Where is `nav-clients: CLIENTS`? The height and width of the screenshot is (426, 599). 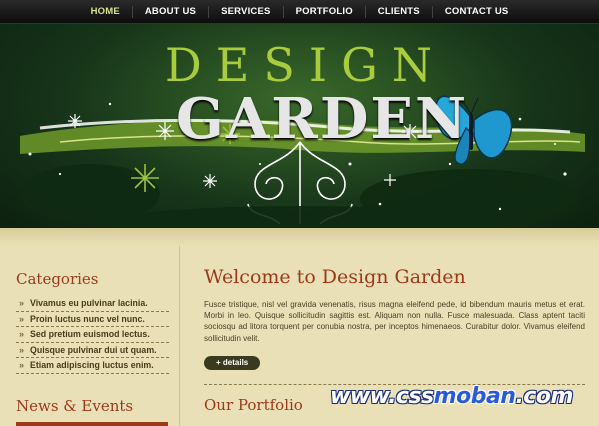
nav-clients: CLIENTS is located at coordinates (398, 11).